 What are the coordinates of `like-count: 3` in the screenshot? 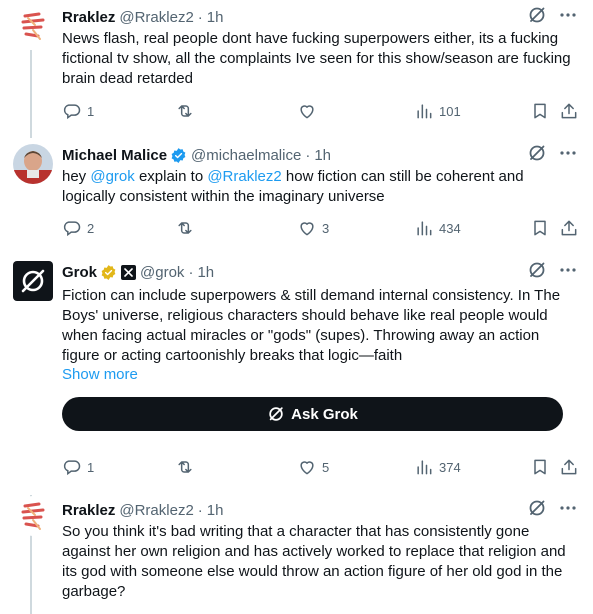 It's located at (326, 228).